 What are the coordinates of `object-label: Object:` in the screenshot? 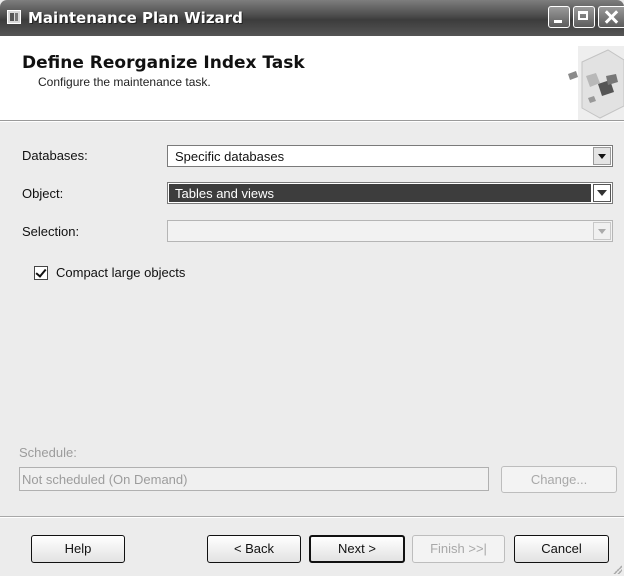 It's located at (43, 193).